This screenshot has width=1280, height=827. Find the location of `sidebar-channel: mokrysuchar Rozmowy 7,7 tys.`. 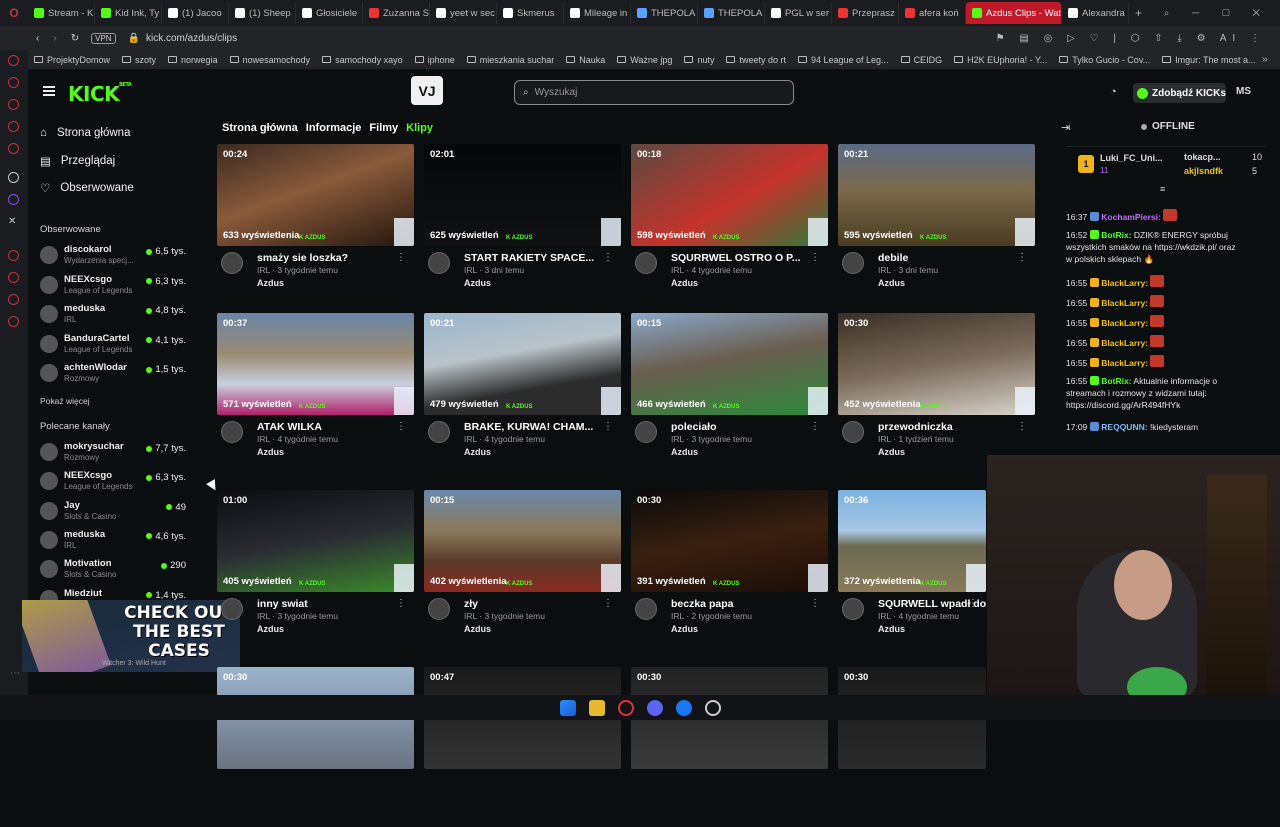

sidebar-channel: mokrysuchar Rozmowy 7,7 tys. is located at coordinates (115, 453).